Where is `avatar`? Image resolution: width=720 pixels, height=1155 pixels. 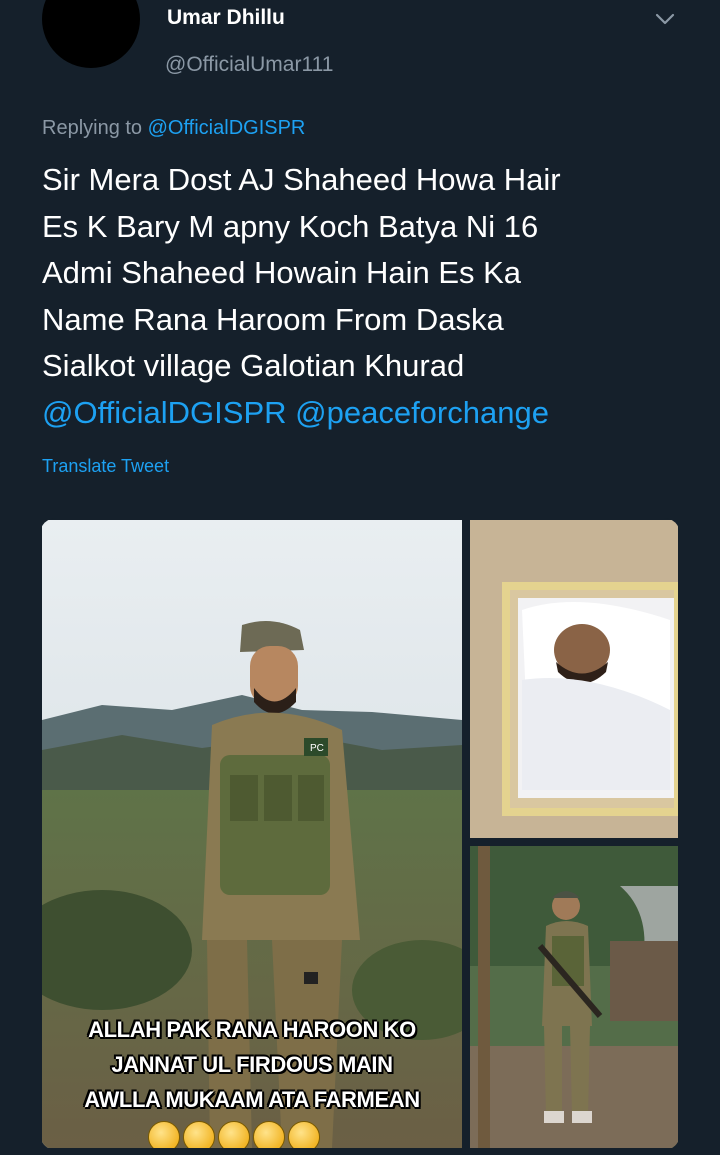 avatar is located at coordinates (91, 34).